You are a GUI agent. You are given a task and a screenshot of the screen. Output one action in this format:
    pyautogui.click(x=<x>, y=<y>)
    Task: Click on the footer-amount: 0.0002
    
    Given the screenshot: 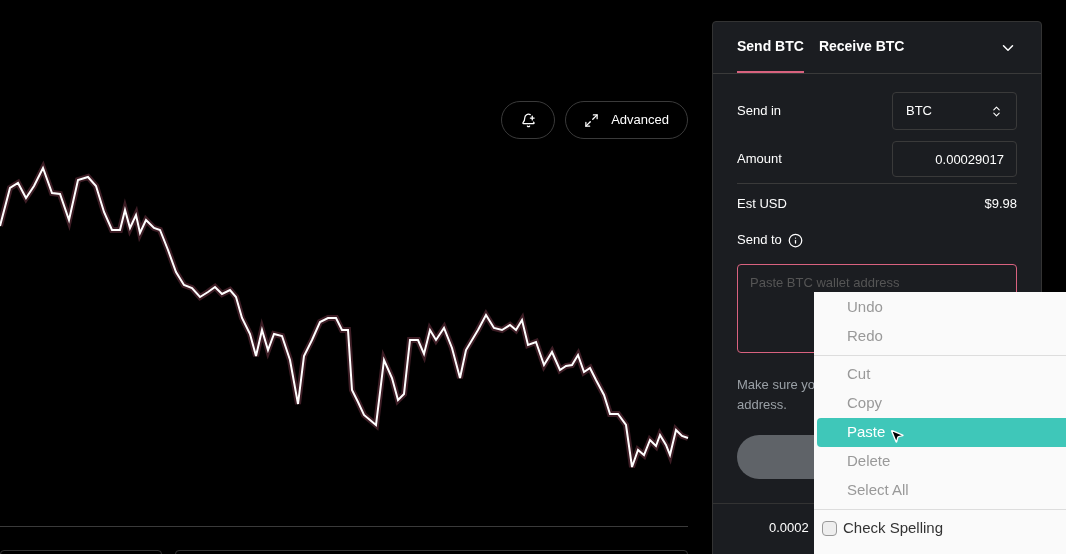 What is the action you would take?
    pyautogui.click(x=789, y=527)
    